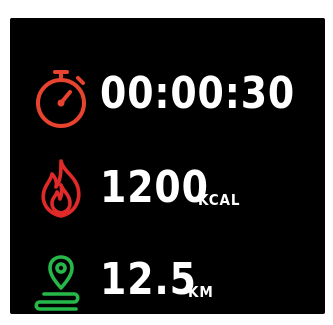 This screenshot has width=333, height=325. What do you see at coordinates (154, 187) in the screenshot?
I see `calories-value: 1200` at bounding box center [154, 187].